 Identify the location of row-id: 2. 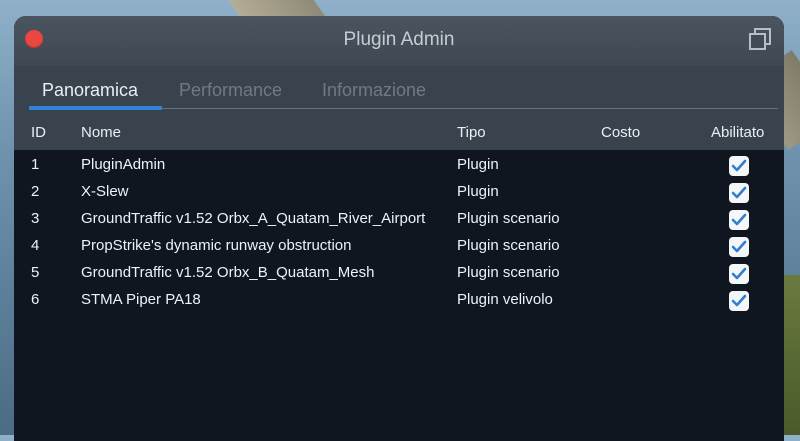
(35, 191).